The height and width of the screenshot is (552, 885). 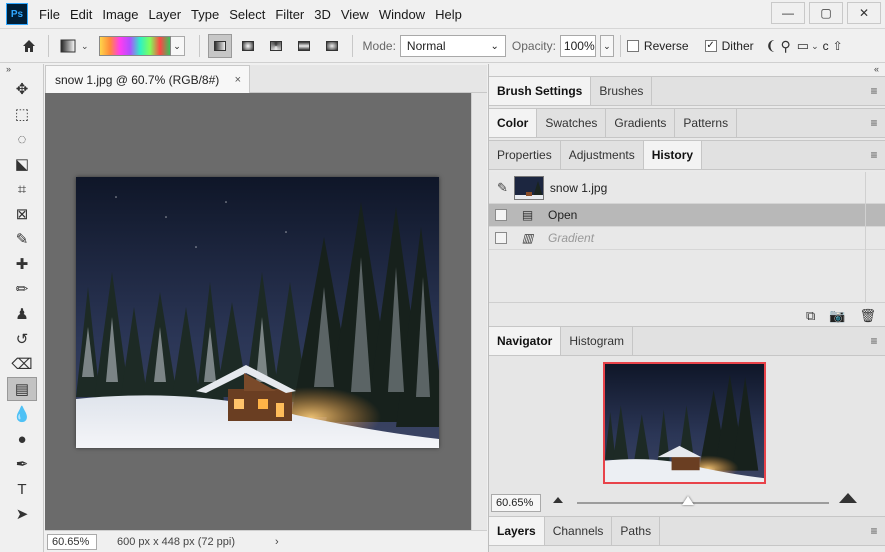 What do you see at coordinates (864, 13) in the screenshot?
I see `close-button: ✕` at bounding box center [864, 13].